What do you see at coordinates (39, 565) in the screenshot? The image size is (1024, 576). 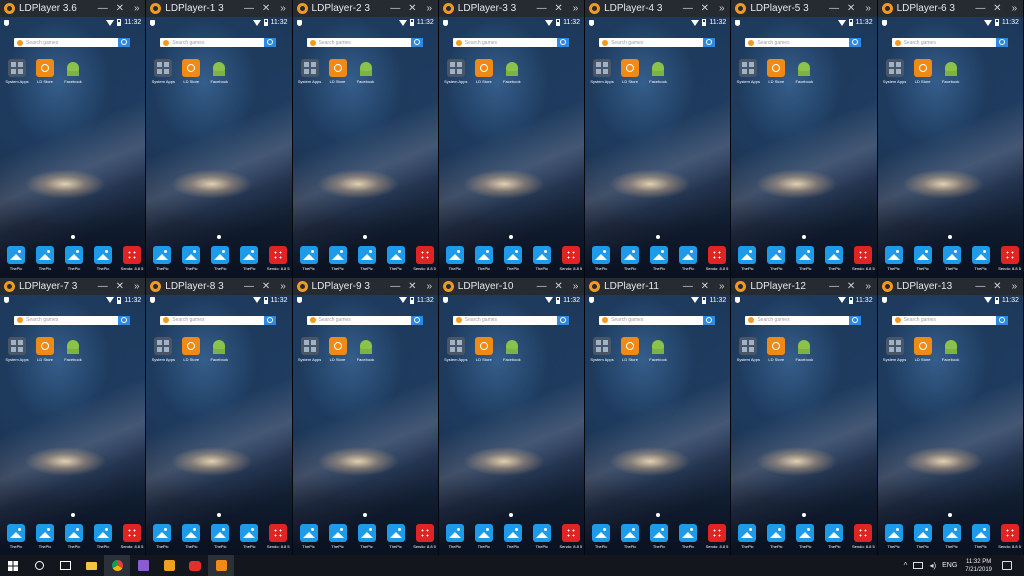 I see `search-icon` at bounding box center [39, 565].